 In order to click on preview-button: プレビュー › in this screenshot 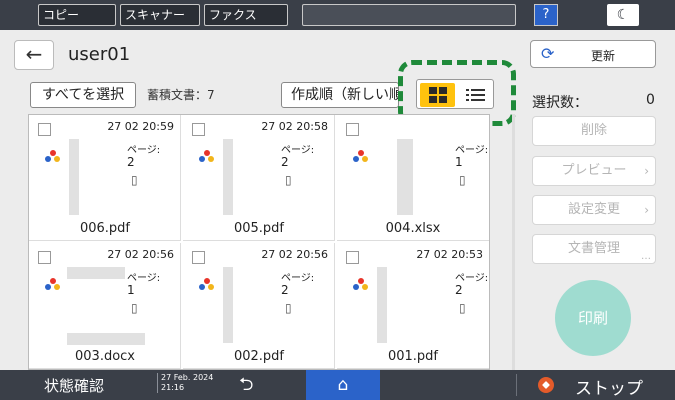, I will do `click(594, 171)`.